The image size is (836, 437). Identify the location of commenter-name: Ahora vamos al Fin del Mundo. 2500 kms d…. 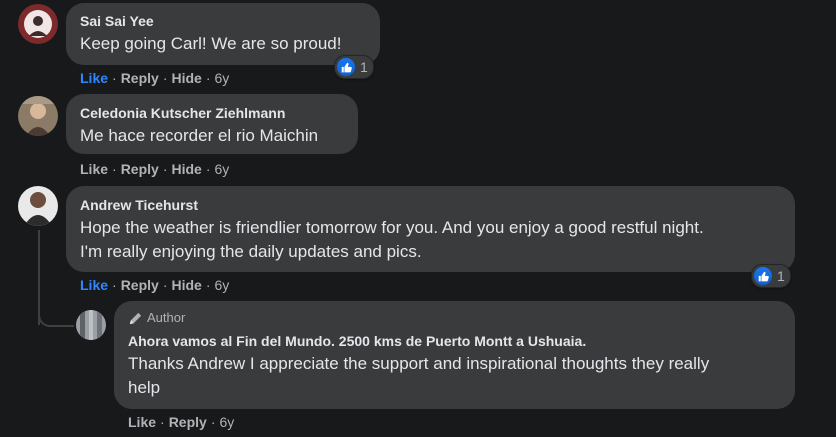
(454, 341).